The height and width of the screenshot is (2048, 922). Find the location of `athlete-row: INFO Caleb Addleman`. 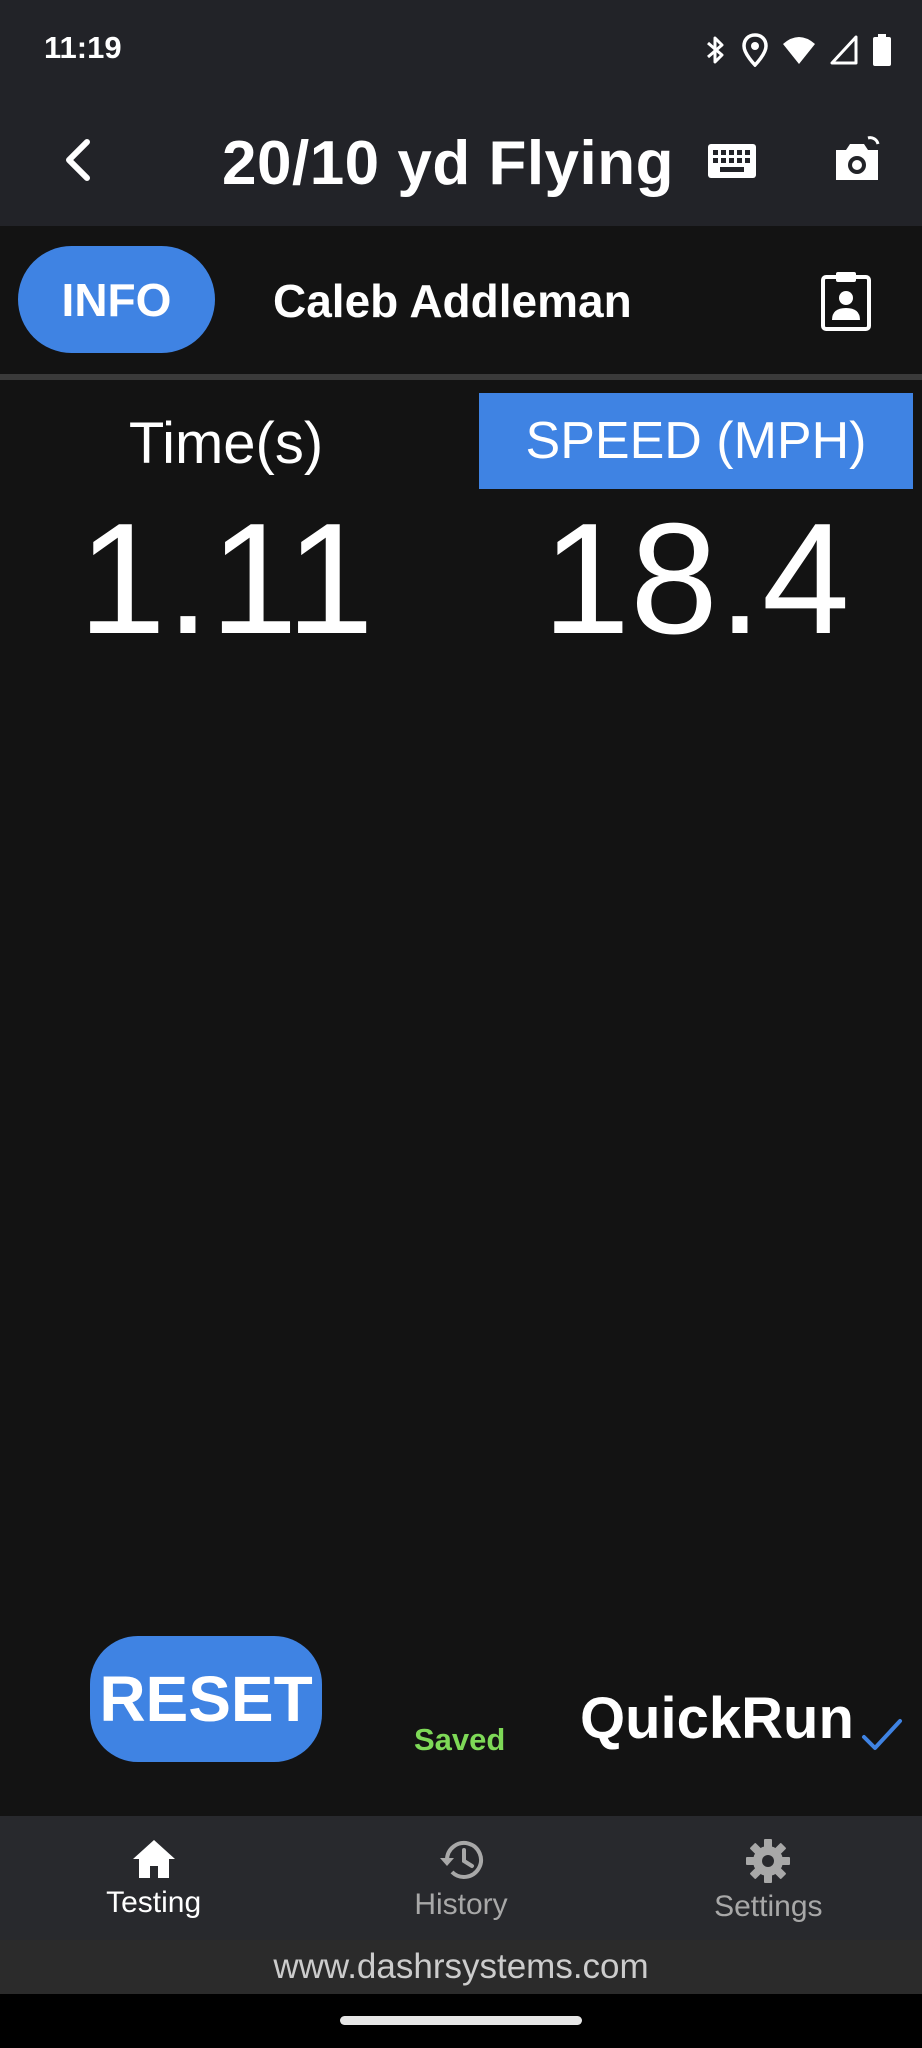

athlete-row: INFO Caleb Addleman is located at coordinates (461, 300).